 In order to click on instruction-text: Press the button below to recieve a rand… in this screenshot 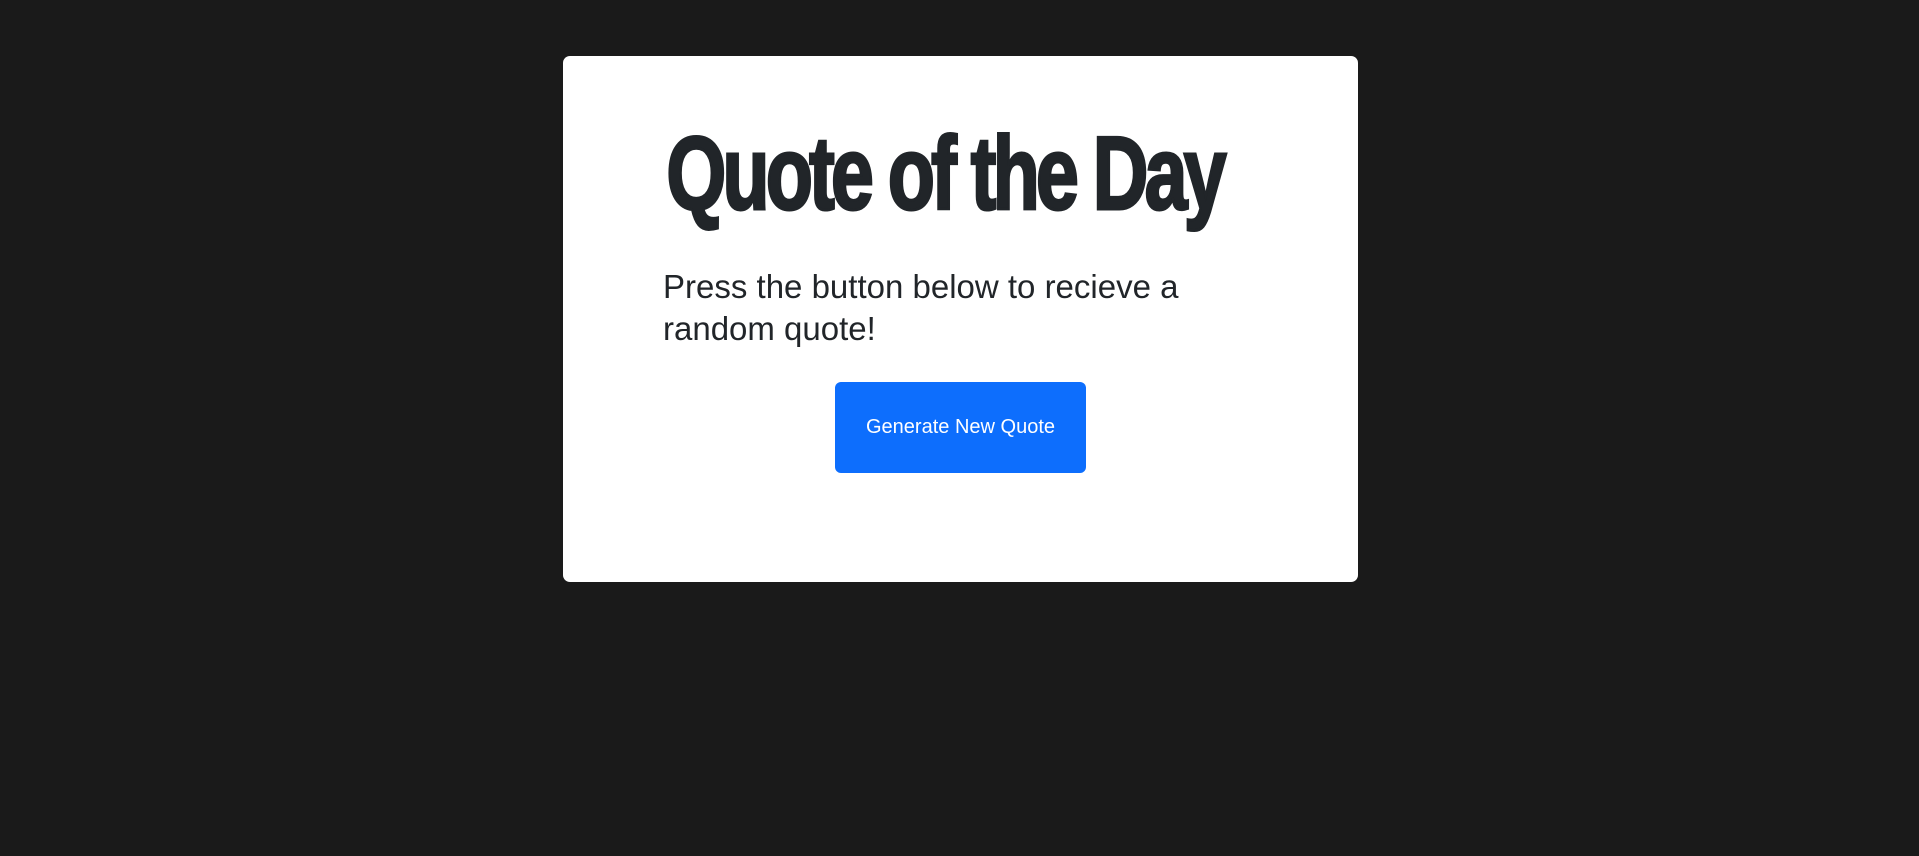, I will do `click(921, 307)`.